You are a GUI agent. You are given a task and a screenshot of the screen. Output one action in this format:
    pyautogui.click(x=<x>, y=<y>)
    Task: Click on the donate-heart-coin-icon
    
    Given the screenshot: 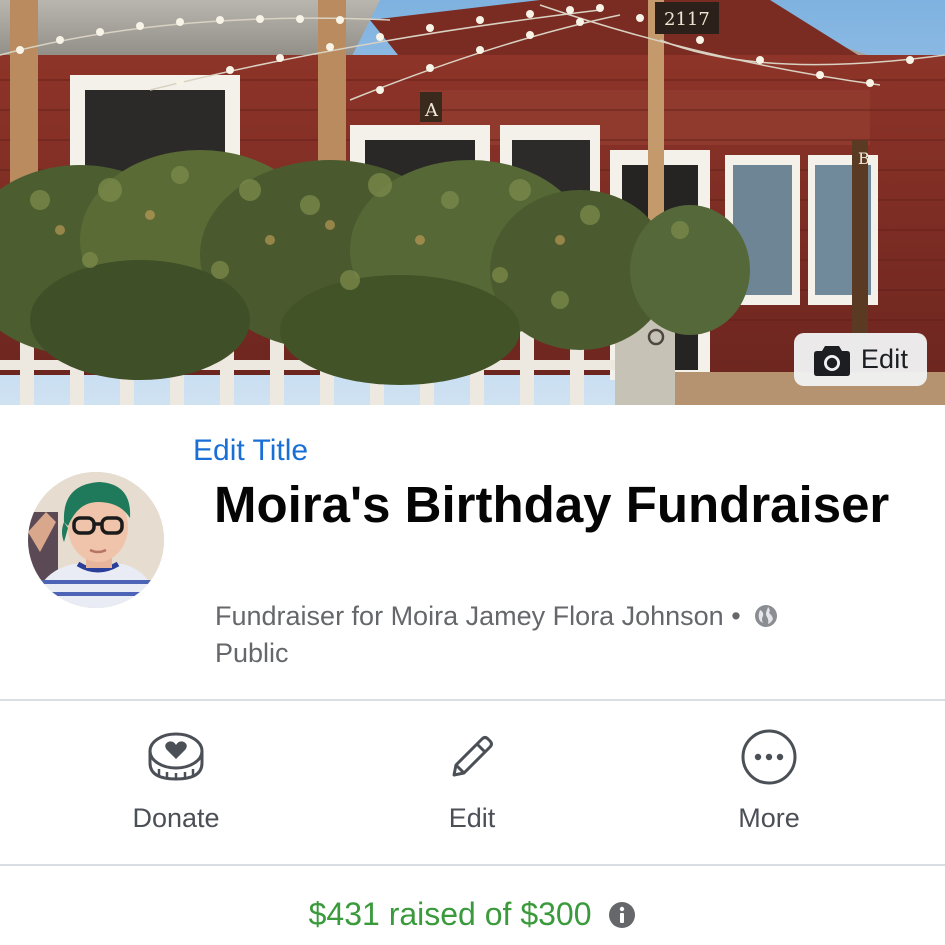 What is the action you would take?
    pyautogui.click(x=176, y=756)
    